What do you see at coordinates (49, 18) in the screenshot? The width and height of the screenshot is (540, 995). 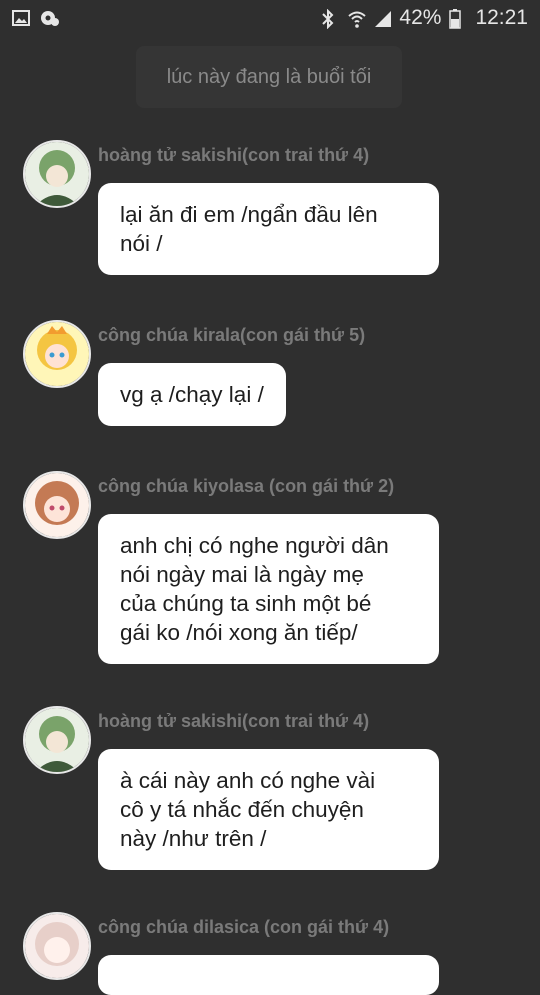 I see `settings-notification-icon` at bounding box center [49, 18].